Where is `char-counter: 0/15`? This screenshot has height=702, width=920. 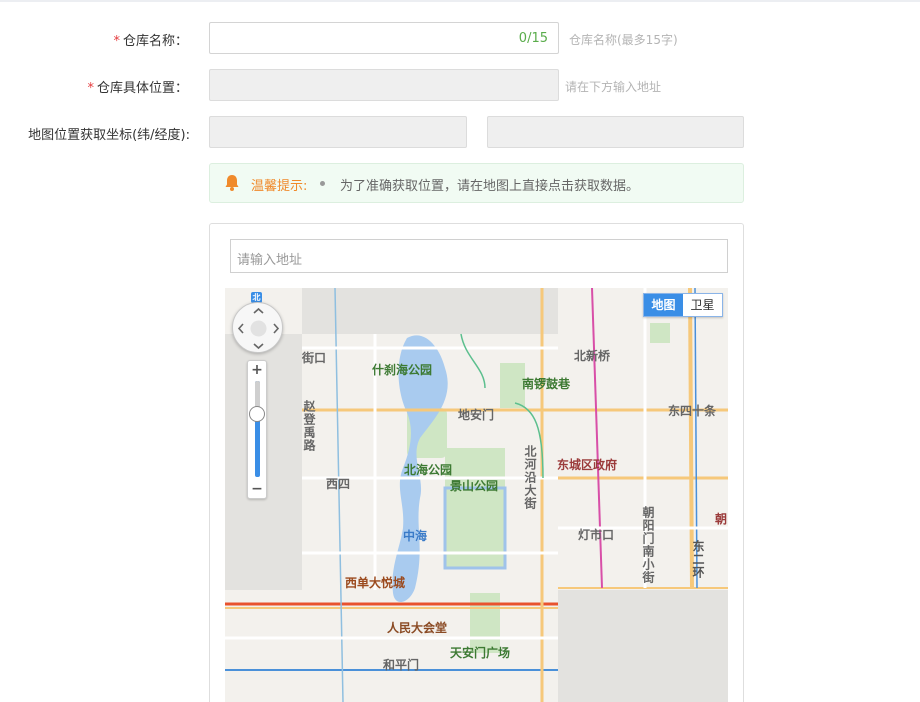 char-counter: 0/15 is located at coordinates (533, 38).